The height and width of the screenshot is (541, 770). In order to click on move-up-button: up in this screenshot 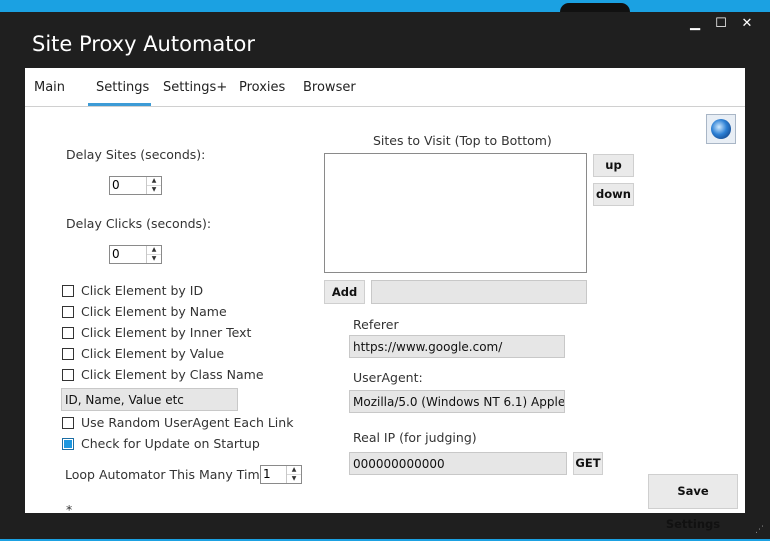, I will do `click(613, 165)`.